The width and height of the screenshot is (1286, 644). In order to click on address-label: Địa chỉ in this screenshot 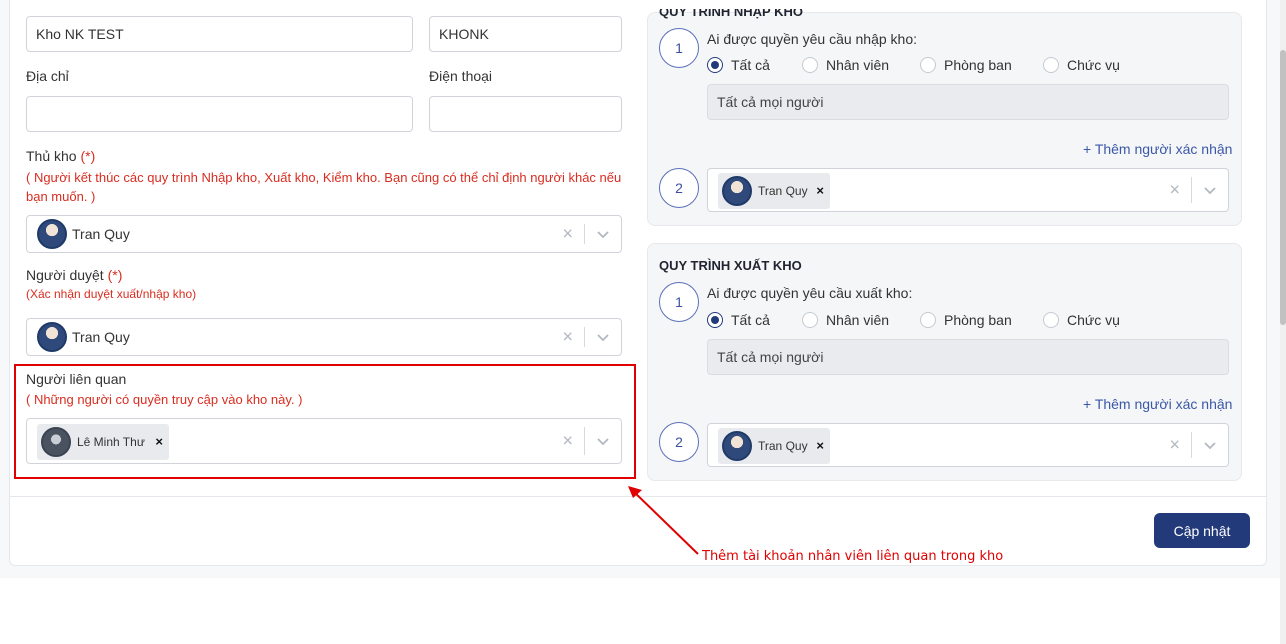, I will do `click(47, 76)`.